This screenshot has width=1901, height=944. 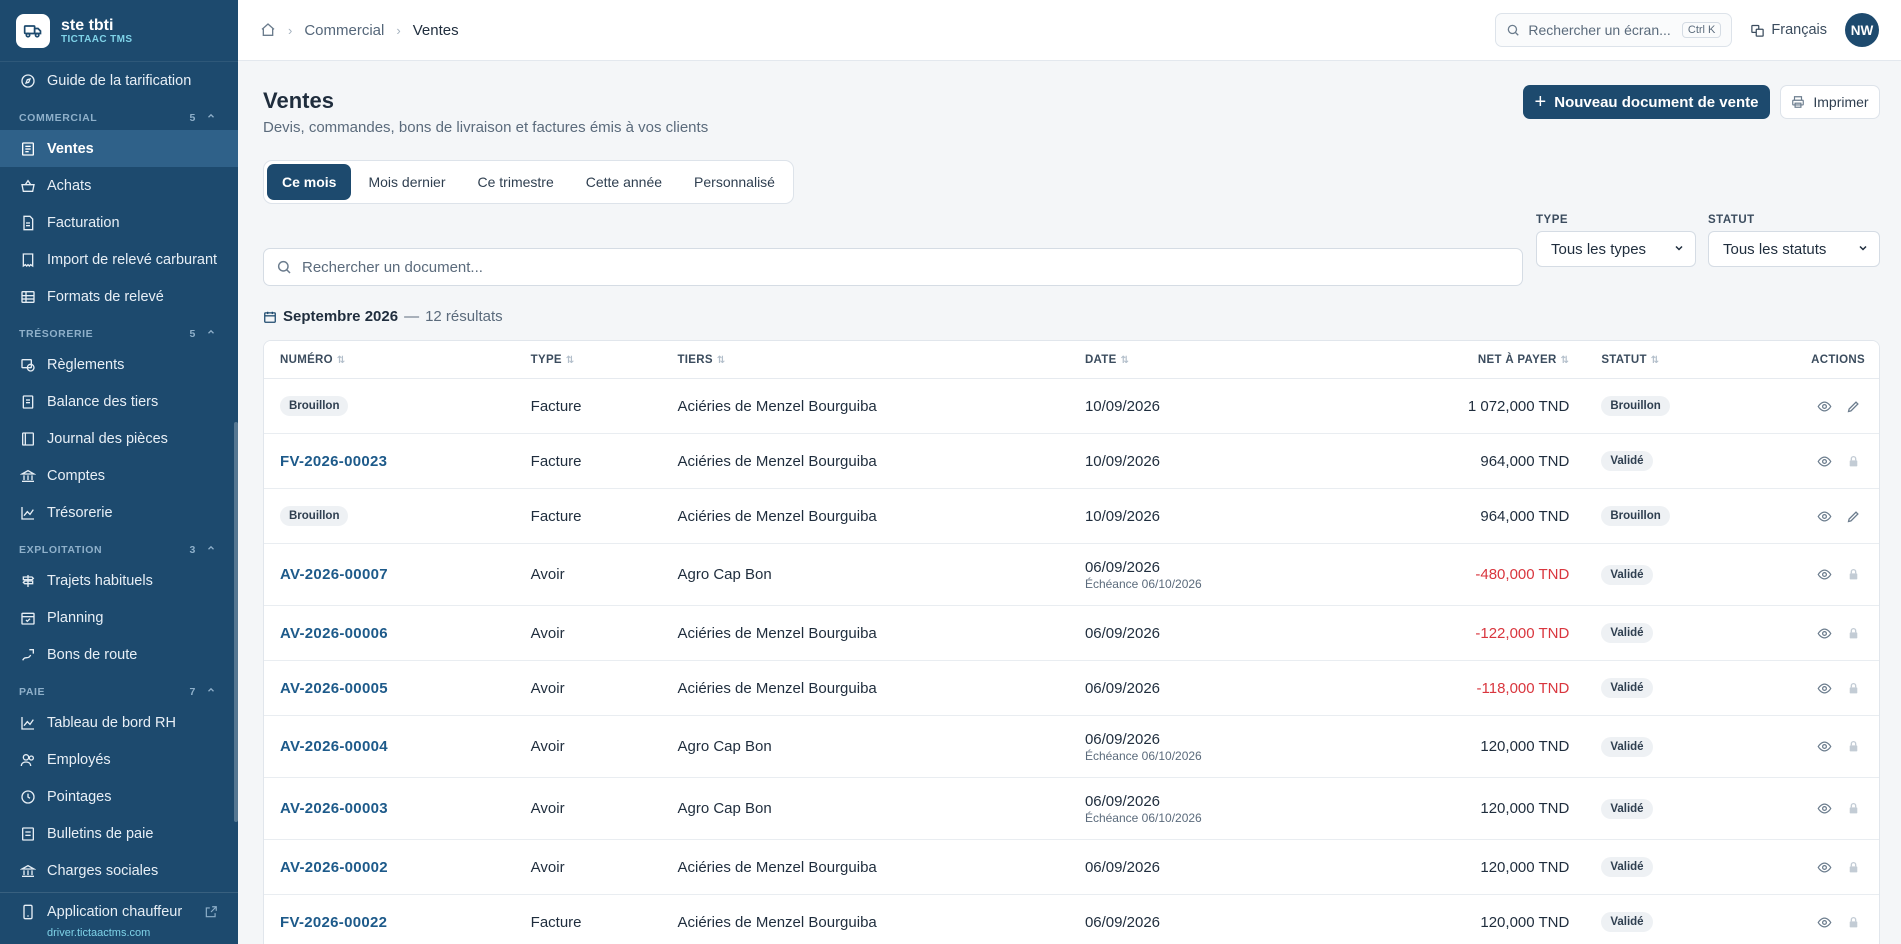 What do you see at coordinates (1616, 249) in the screenshot?
I see `type-select: Tous les types` at bounding box center [1616, 249].